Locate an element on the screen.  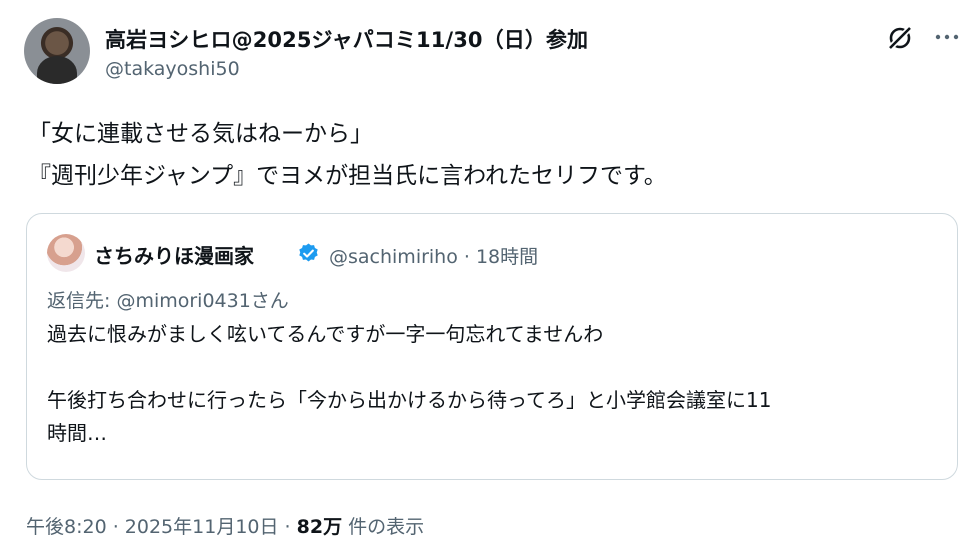
tweet-line: 『週刊少年ジャンプ』でヨメが担当氏に言われたセリフです。 is located at coordinates (347, 176).